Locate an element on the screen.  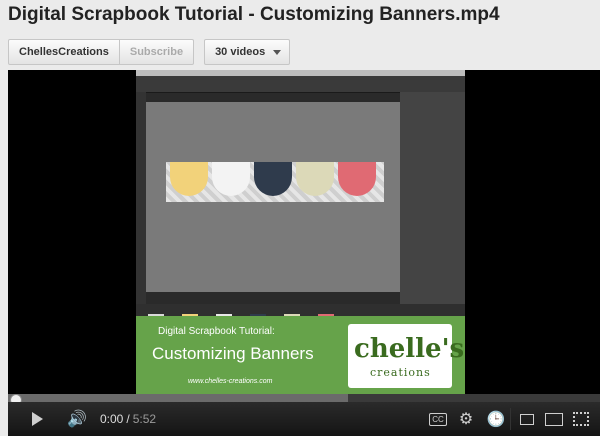
gear-icon: ⚙ is located at coordinates (466, 419).